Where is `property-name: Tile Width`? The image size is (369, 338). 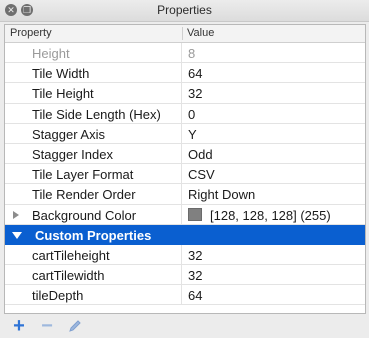 property-name: Tile Width is located at coordinates (61, 74).